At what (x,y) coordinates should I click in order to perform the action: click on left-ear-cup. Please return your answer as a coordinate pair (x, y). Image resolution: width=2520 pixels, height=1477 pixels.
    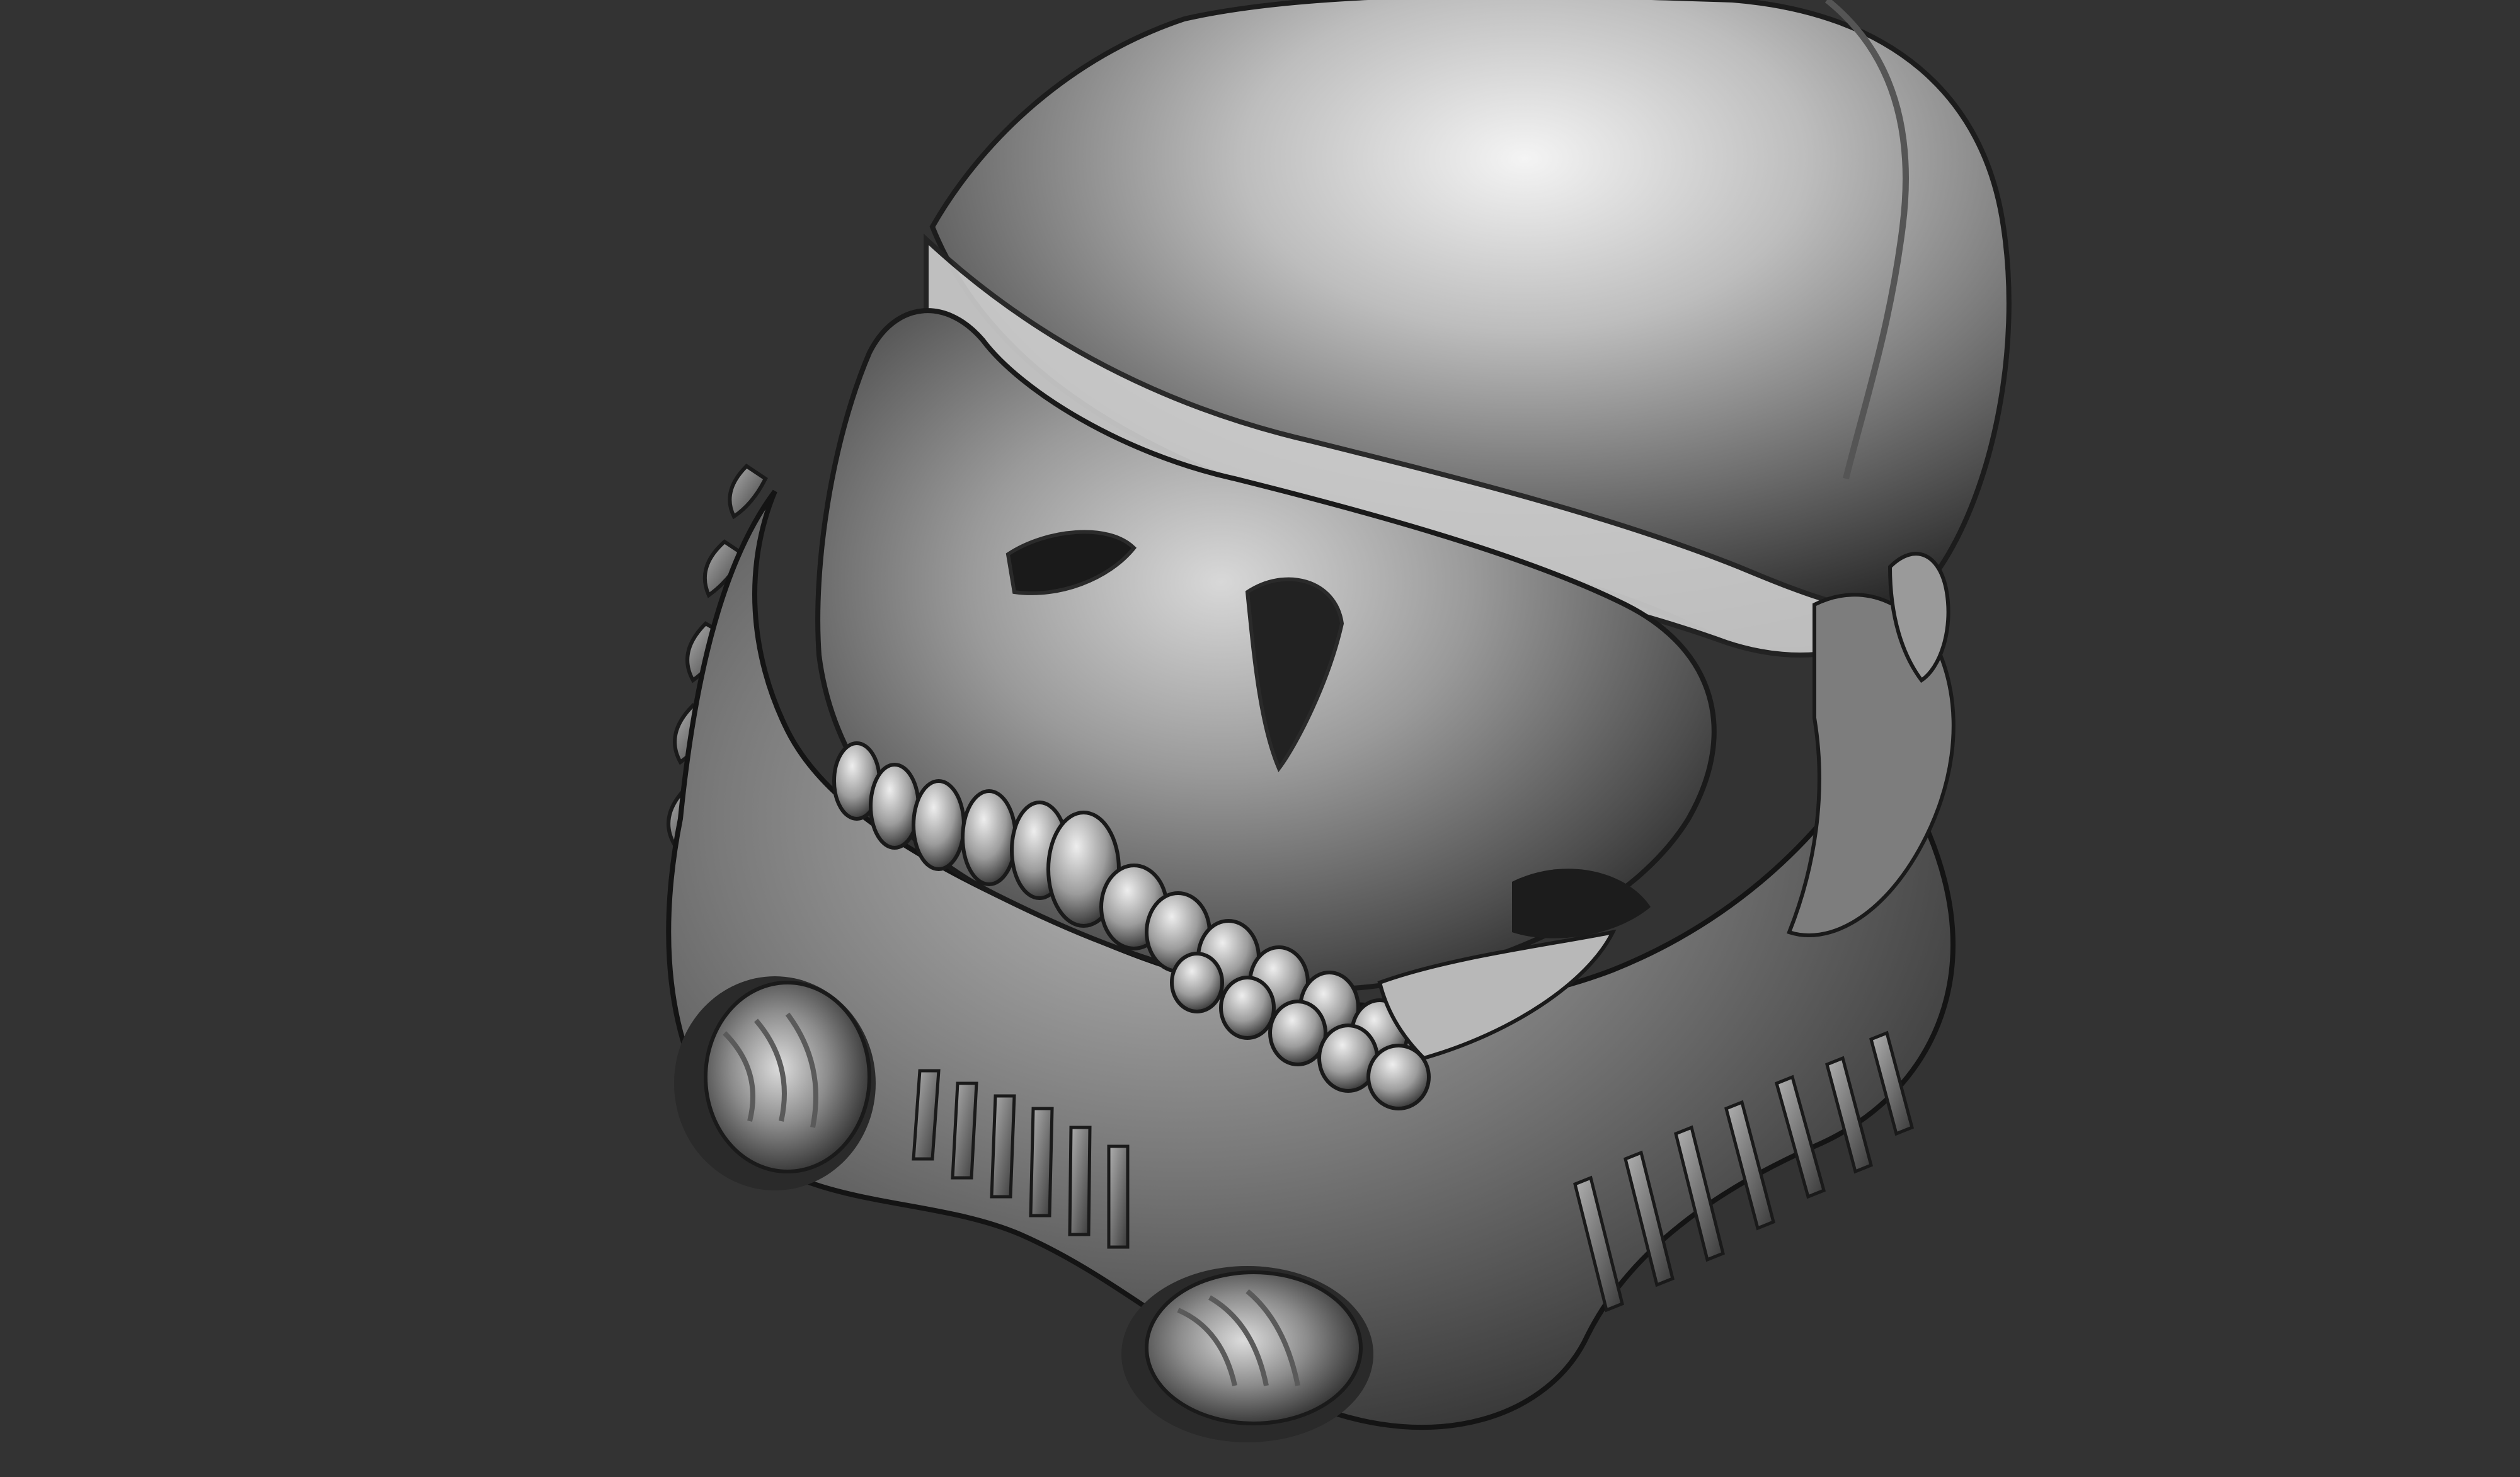
    Looking at the image, I should click on (775, 1083).